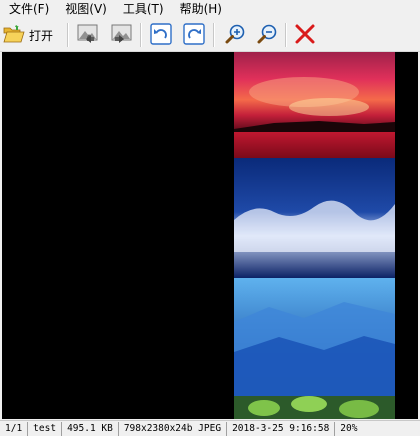 Image resolution: width=420 pixels, height=436 pixels. I want to click on menu-view: 视图(V), so click(85, 9).